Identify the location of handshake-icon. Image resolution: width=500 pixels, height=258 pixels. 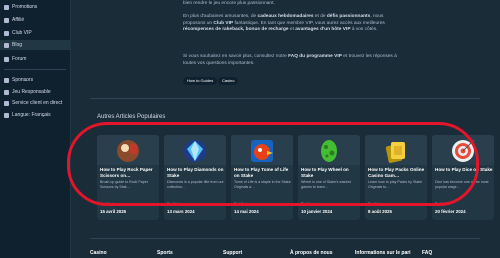
(6, 80).